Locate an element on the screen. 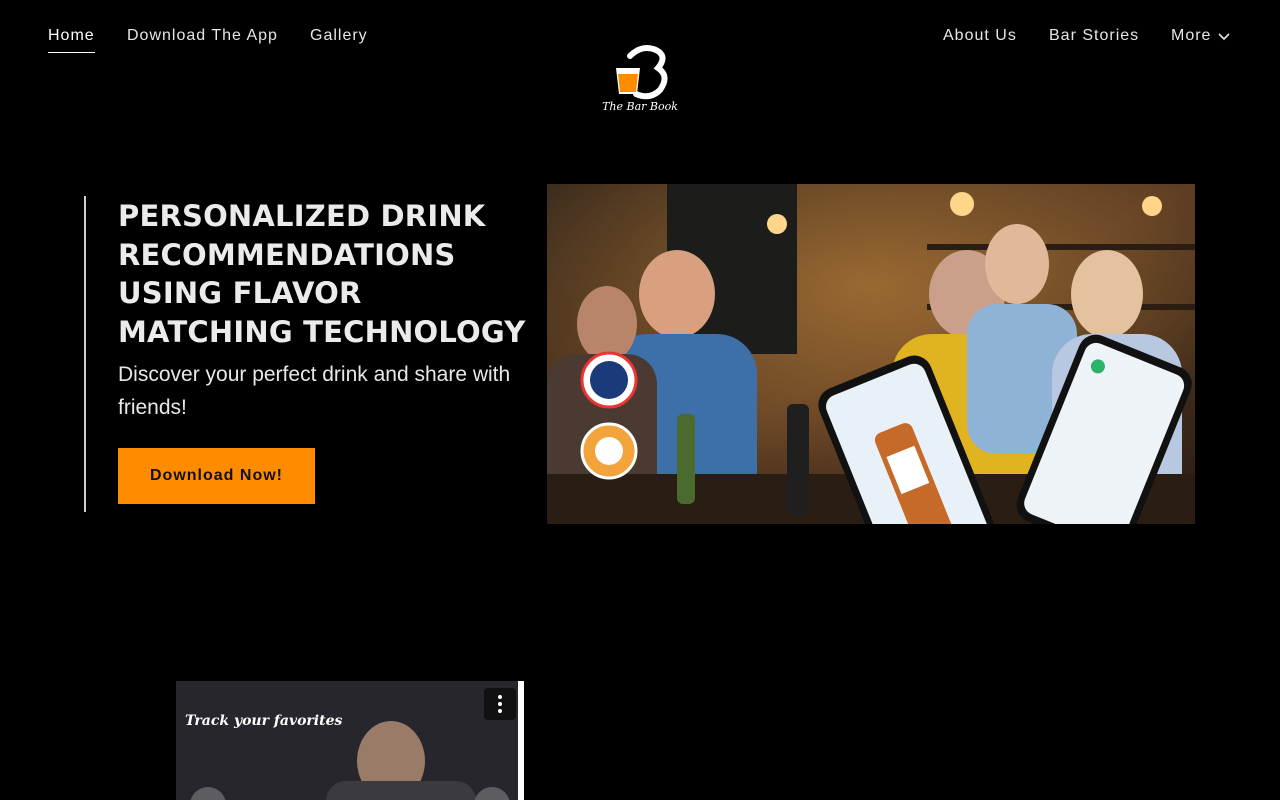 The width and height of the screenshot is (1280, 800). nav-about-us-link: About Us is located at coordinates (980, 36).